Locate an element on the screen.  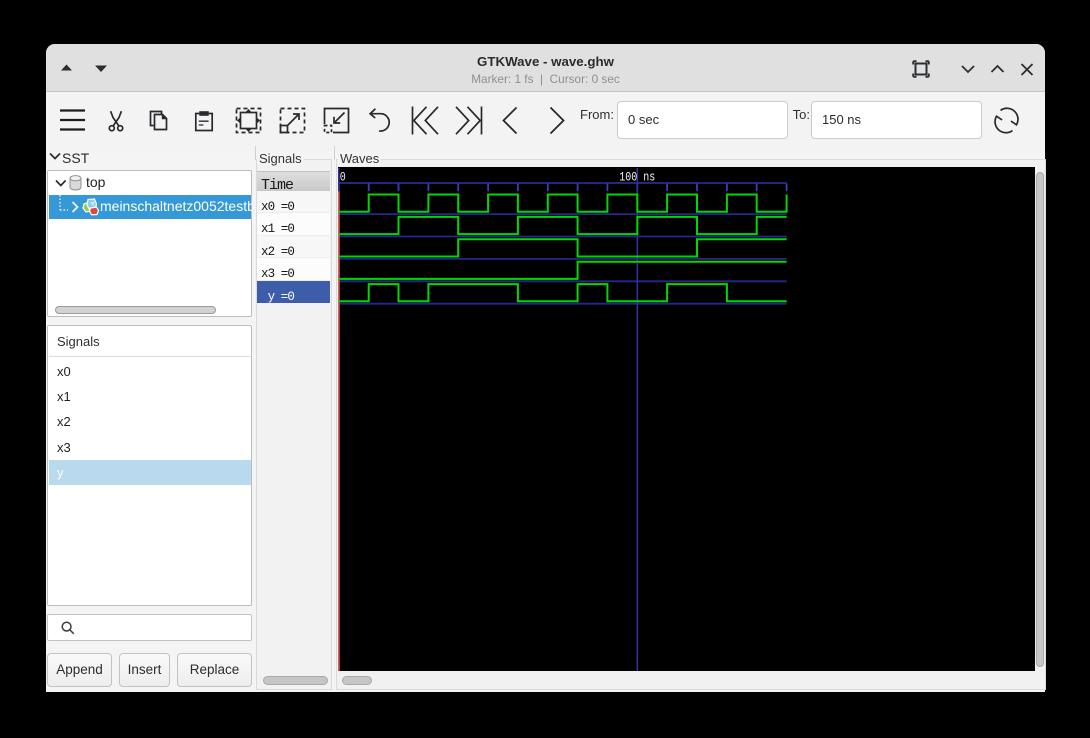
svg-text: 100 ns is located at coordinates (637, 177).